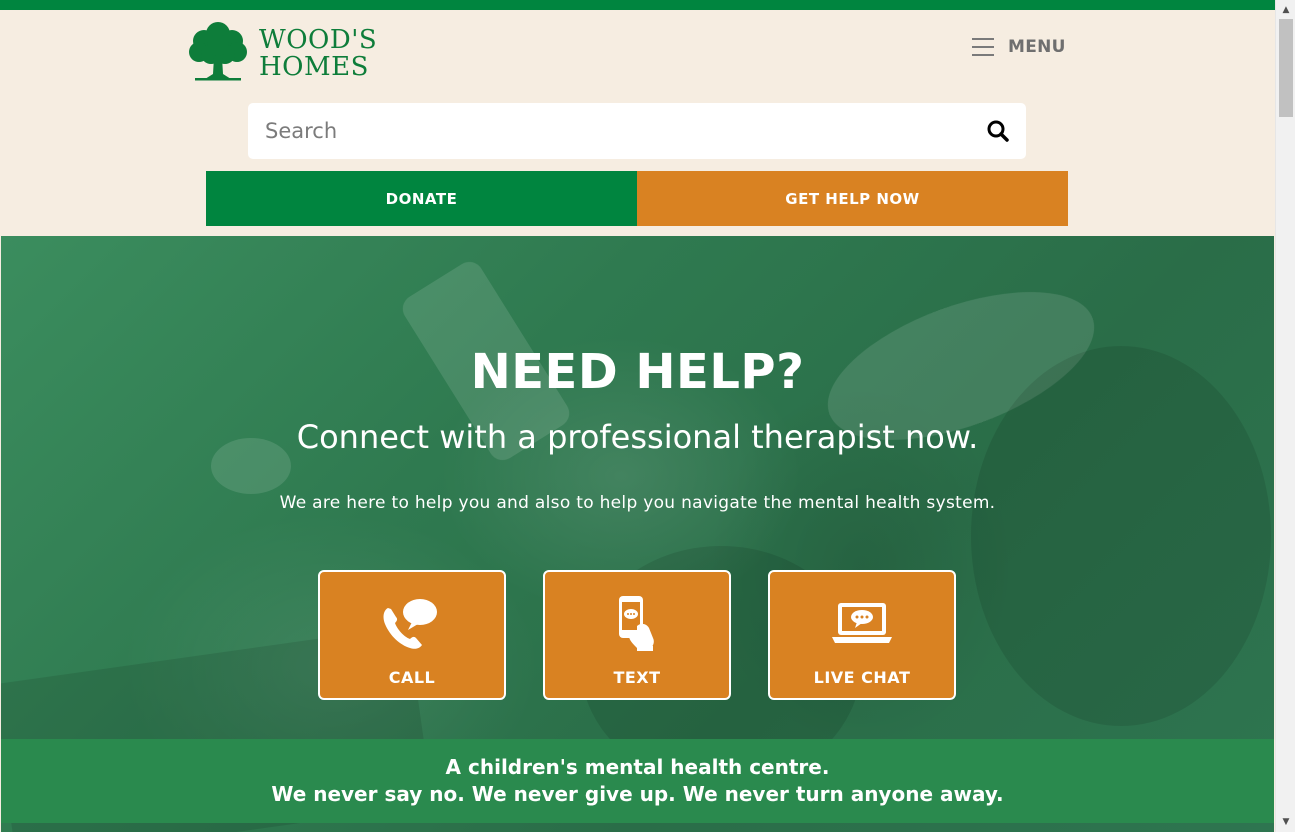 This screenshot has height=832, width=1295. Describe the element at coordinates (1285, 10) in the screenshot. I see `scroll-up-arrow-icon: ▲` at that location.